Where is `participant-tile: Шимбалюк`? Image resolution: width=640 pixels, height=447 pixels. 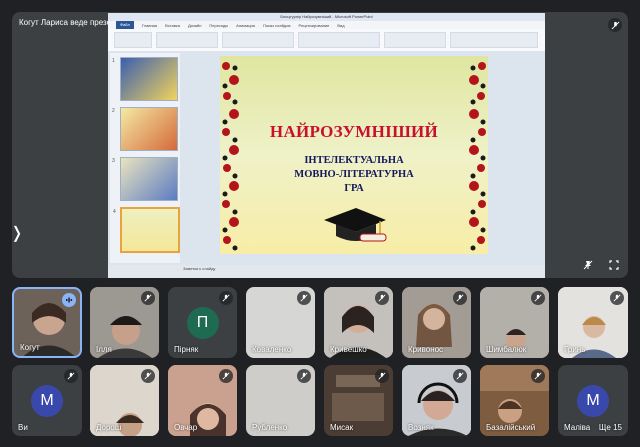
participant-tile: Шимбалюк is located at coordinates (514, 322).